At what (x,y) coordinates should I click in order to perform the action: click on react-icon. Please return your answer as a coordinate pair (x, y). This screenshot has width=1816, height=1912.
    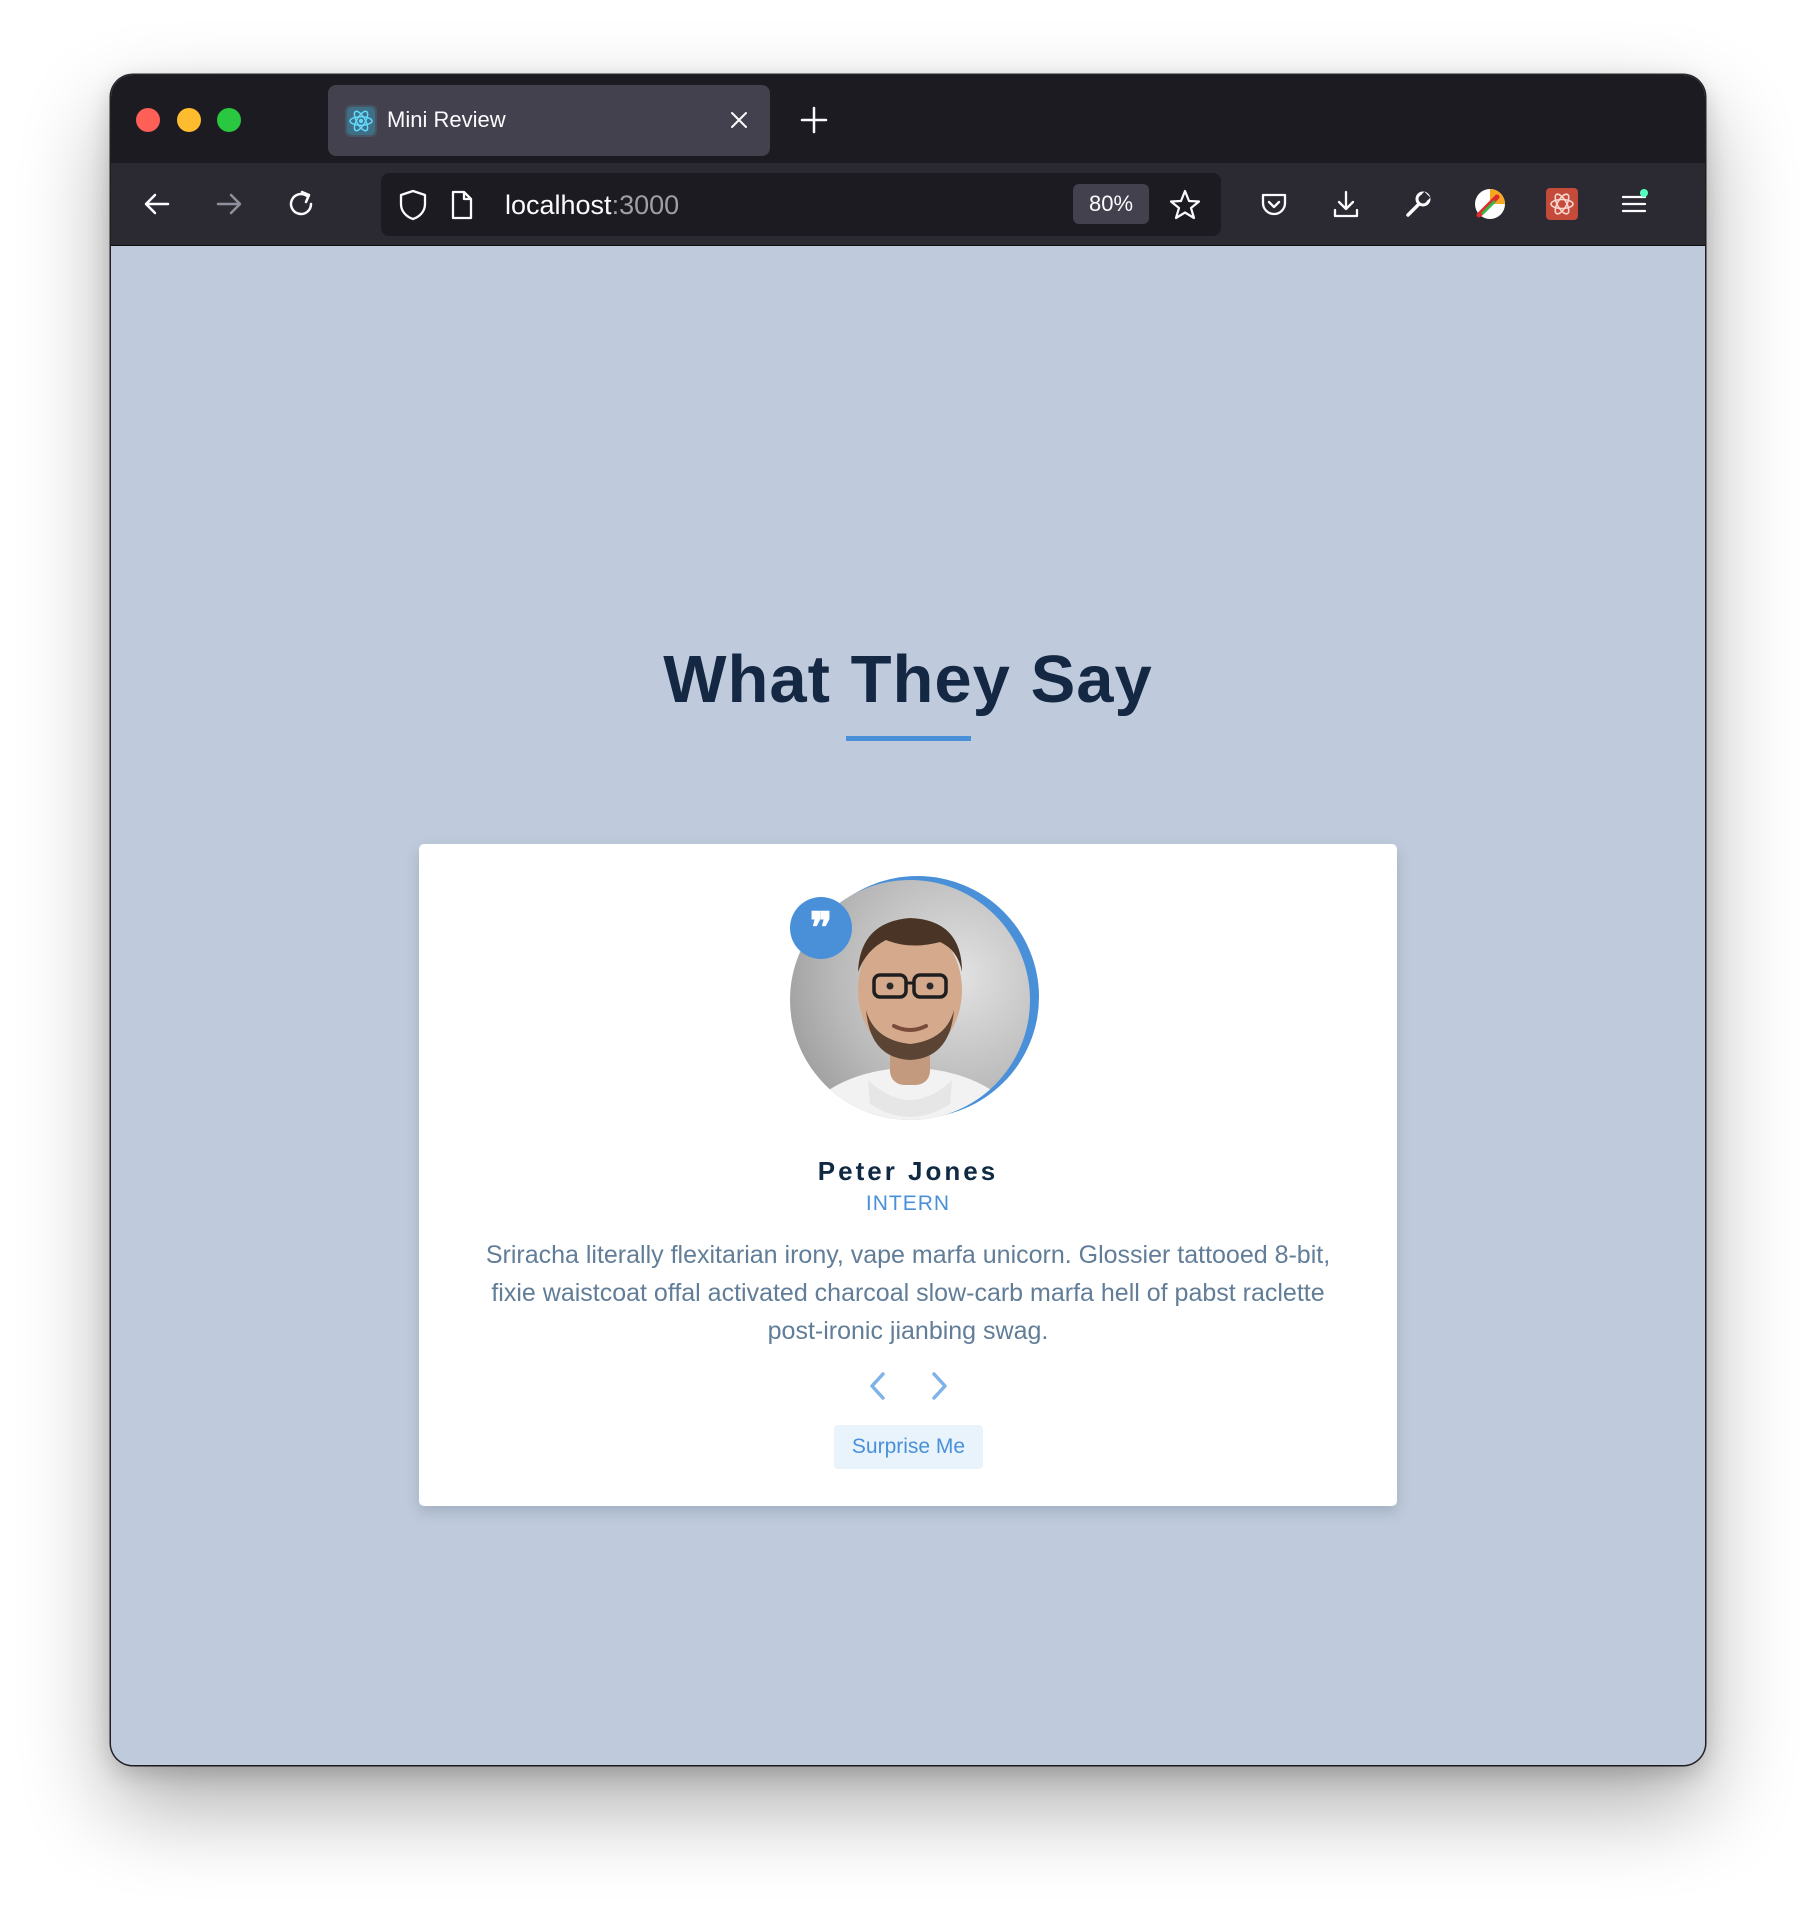
    Looking at the image, I should click on (361, 121).